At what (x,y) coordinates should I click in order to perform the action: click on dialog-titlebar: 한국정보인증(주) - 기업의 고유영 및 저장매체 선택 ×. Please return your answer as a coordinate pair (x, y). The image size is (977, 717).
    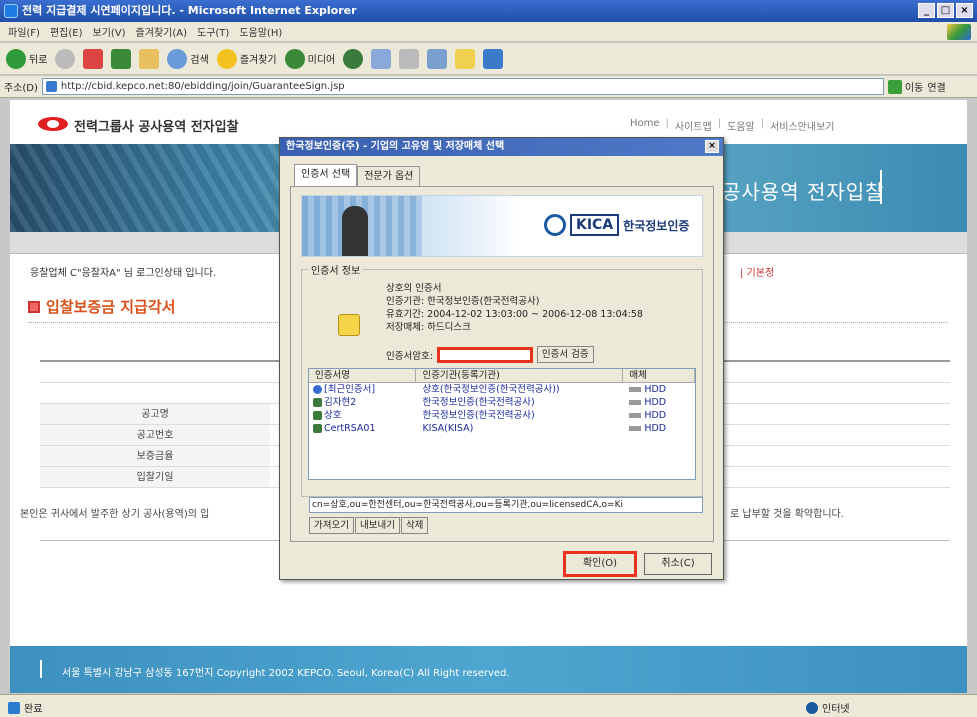
    Looking at the image, I should click on (501, 147).